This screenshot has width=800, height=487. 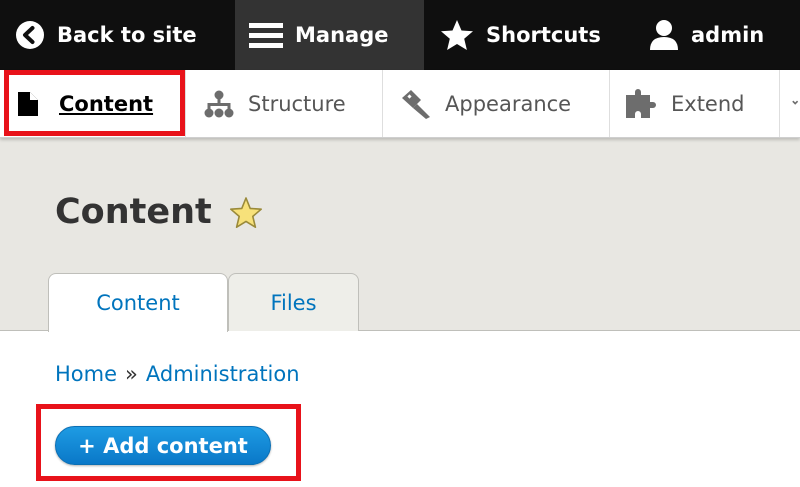 I want to click on tray-item-label: Content, so click(x=106, y=103).